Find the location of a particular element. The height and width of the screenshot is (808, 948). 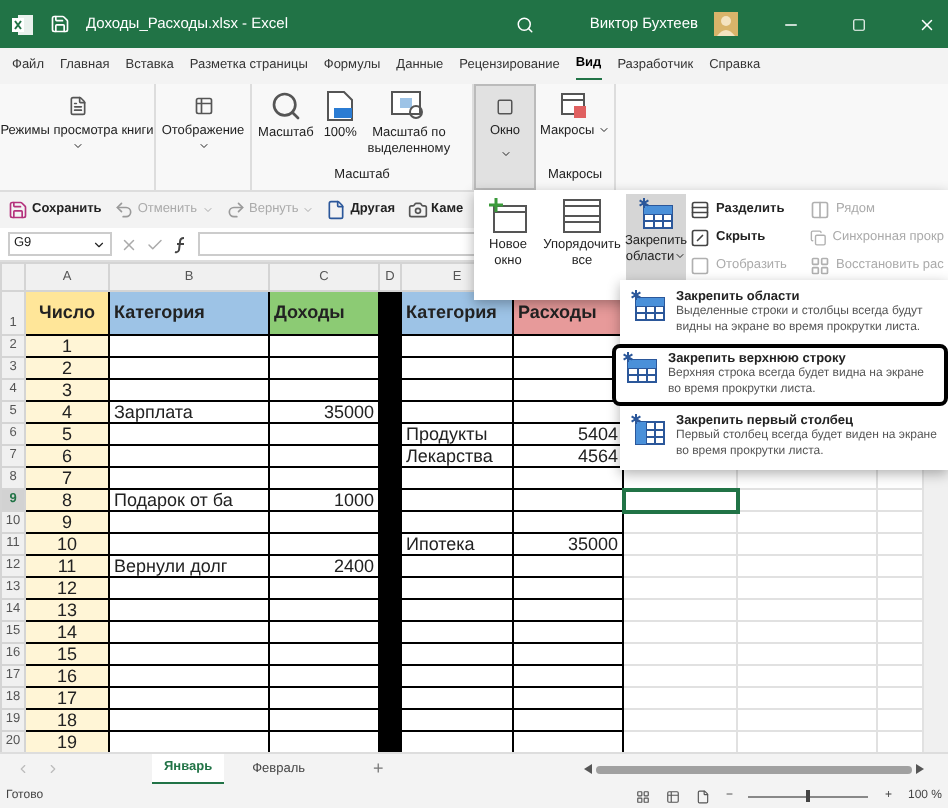

split-icon is located at coordinates (700, 210).